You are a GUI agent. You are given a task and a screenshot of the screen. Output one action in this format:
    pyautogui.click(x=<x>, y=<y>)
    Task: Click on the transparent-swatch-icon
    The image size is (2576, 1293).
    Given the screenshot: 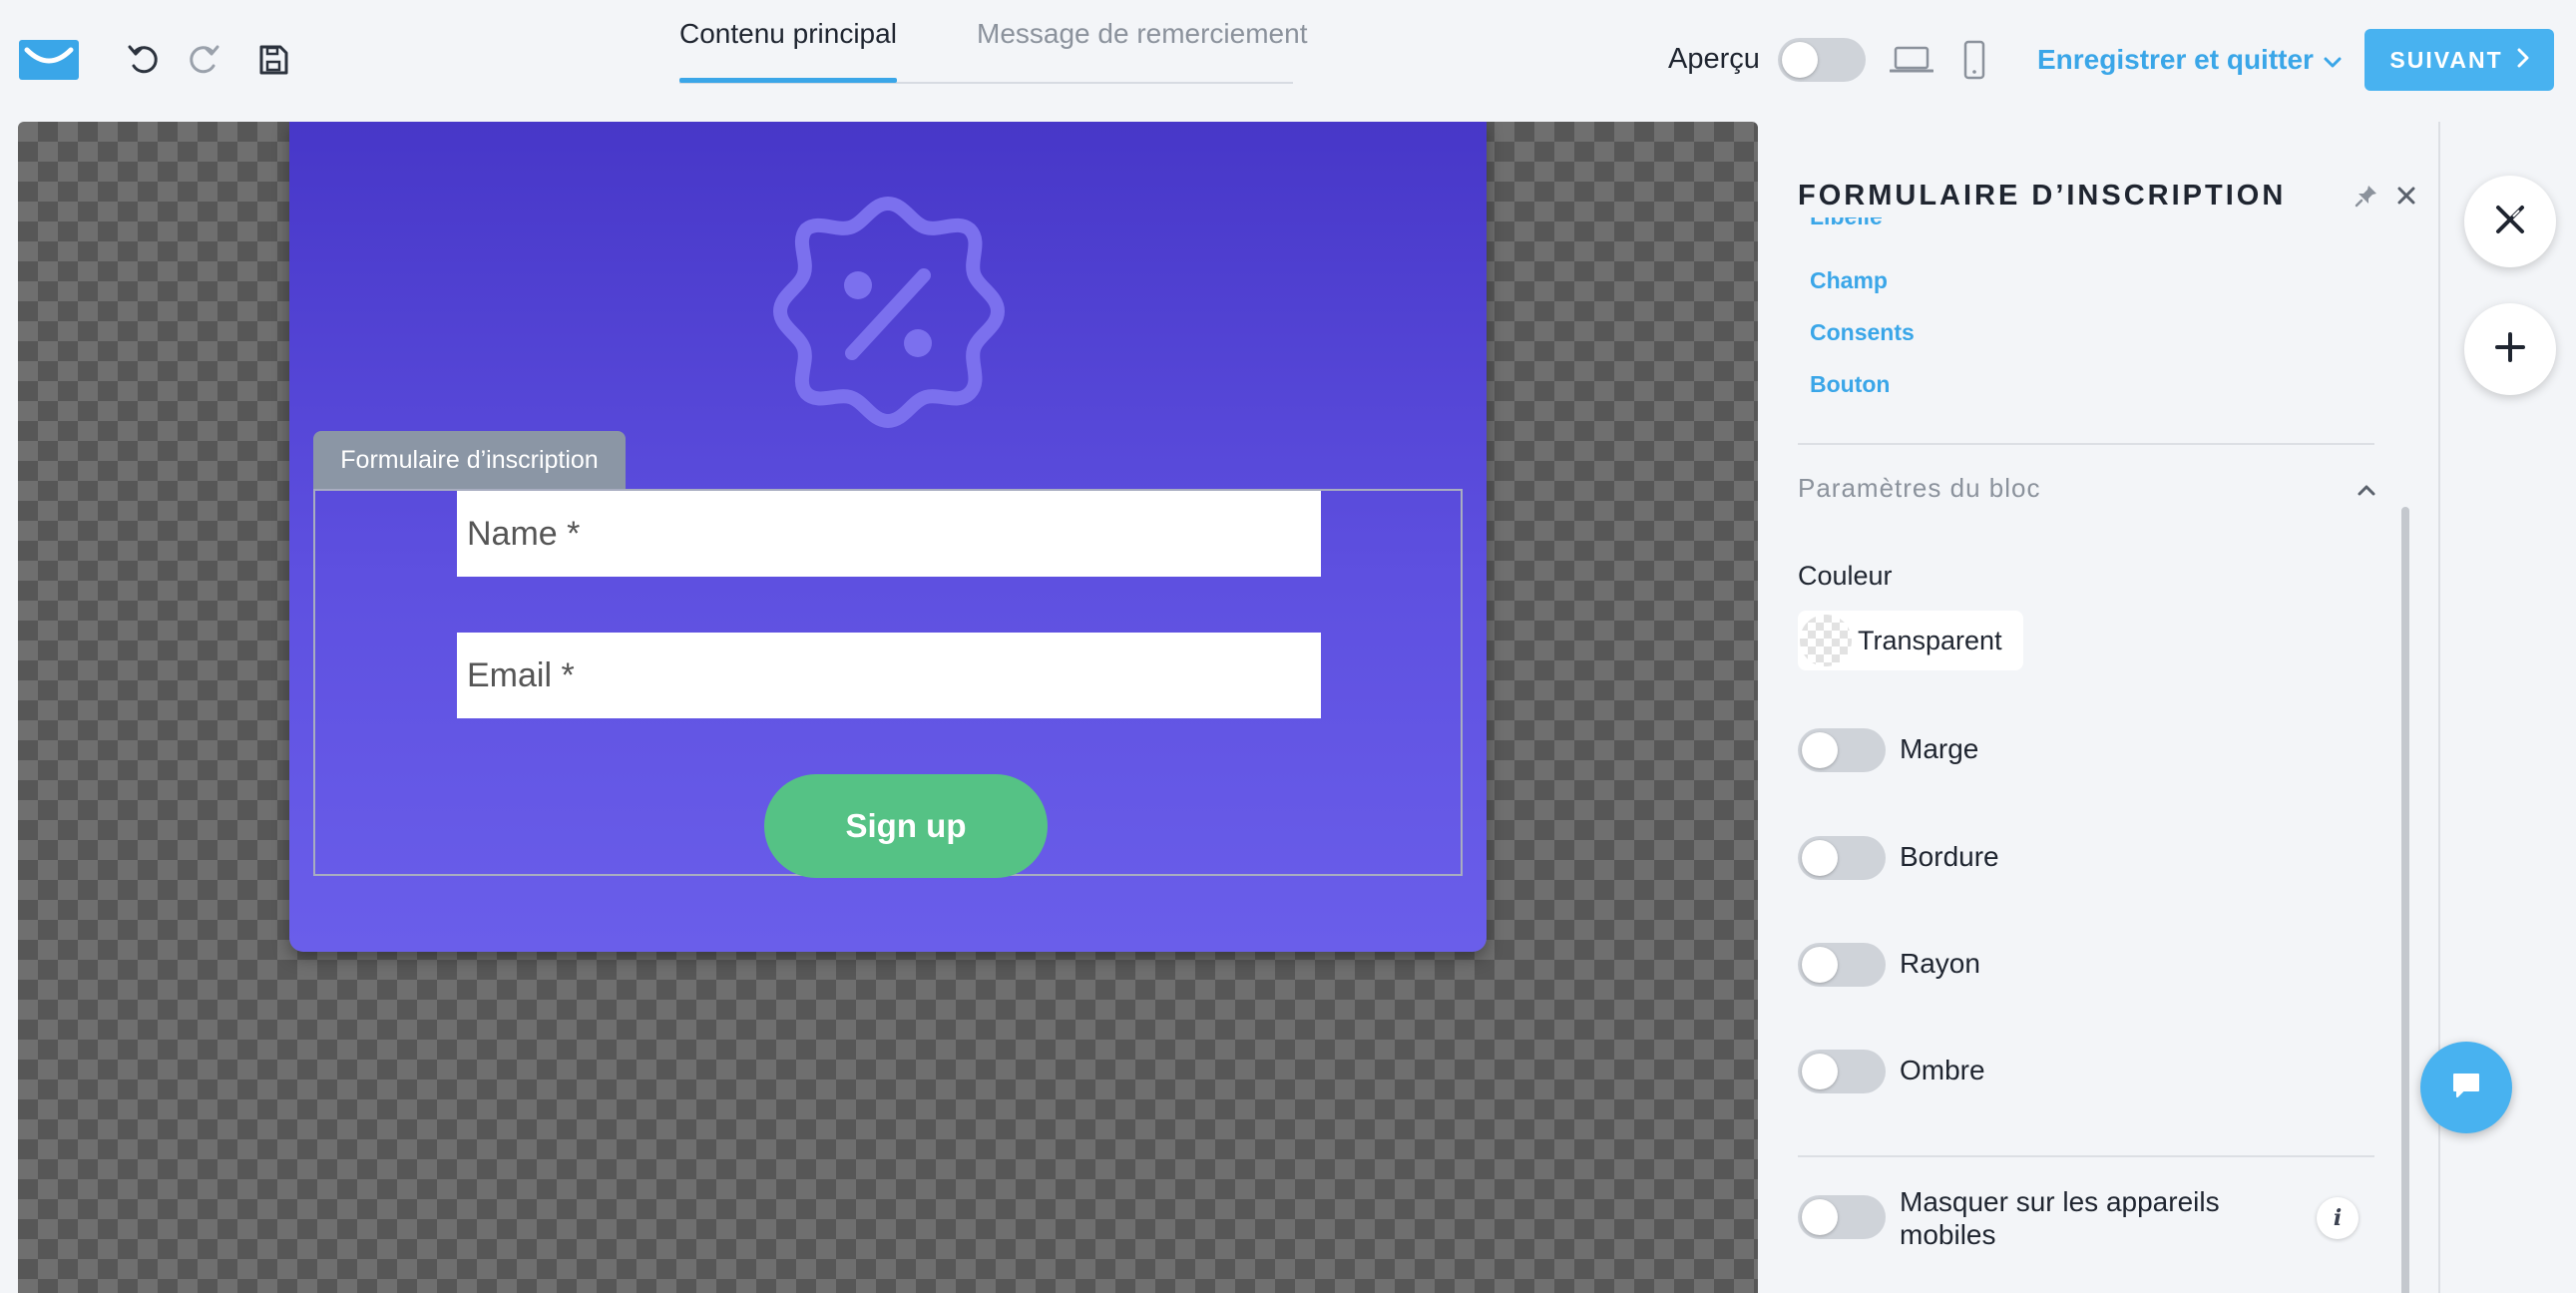 What is the action you would take?
    pyautogui.click(x=1826, y=640)
    